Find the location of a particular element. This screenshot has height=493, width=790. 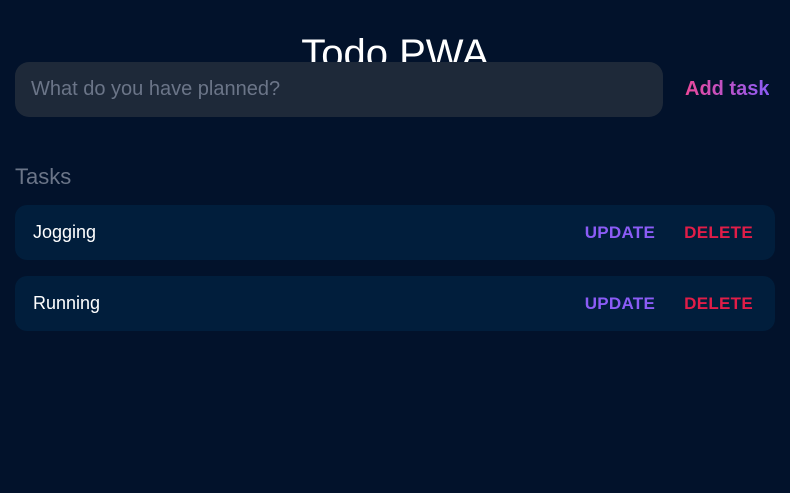

task-item: Running UPDATE DELETE is located at coordinates (395, 303).